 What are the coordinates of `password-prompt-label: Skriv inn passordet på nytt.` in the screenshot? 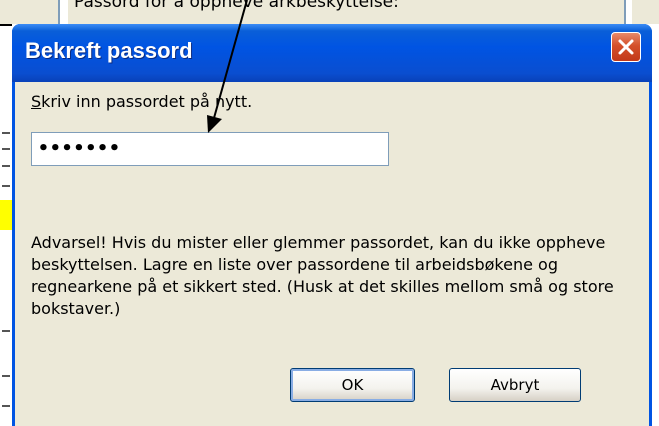 It's located at (141, 101).